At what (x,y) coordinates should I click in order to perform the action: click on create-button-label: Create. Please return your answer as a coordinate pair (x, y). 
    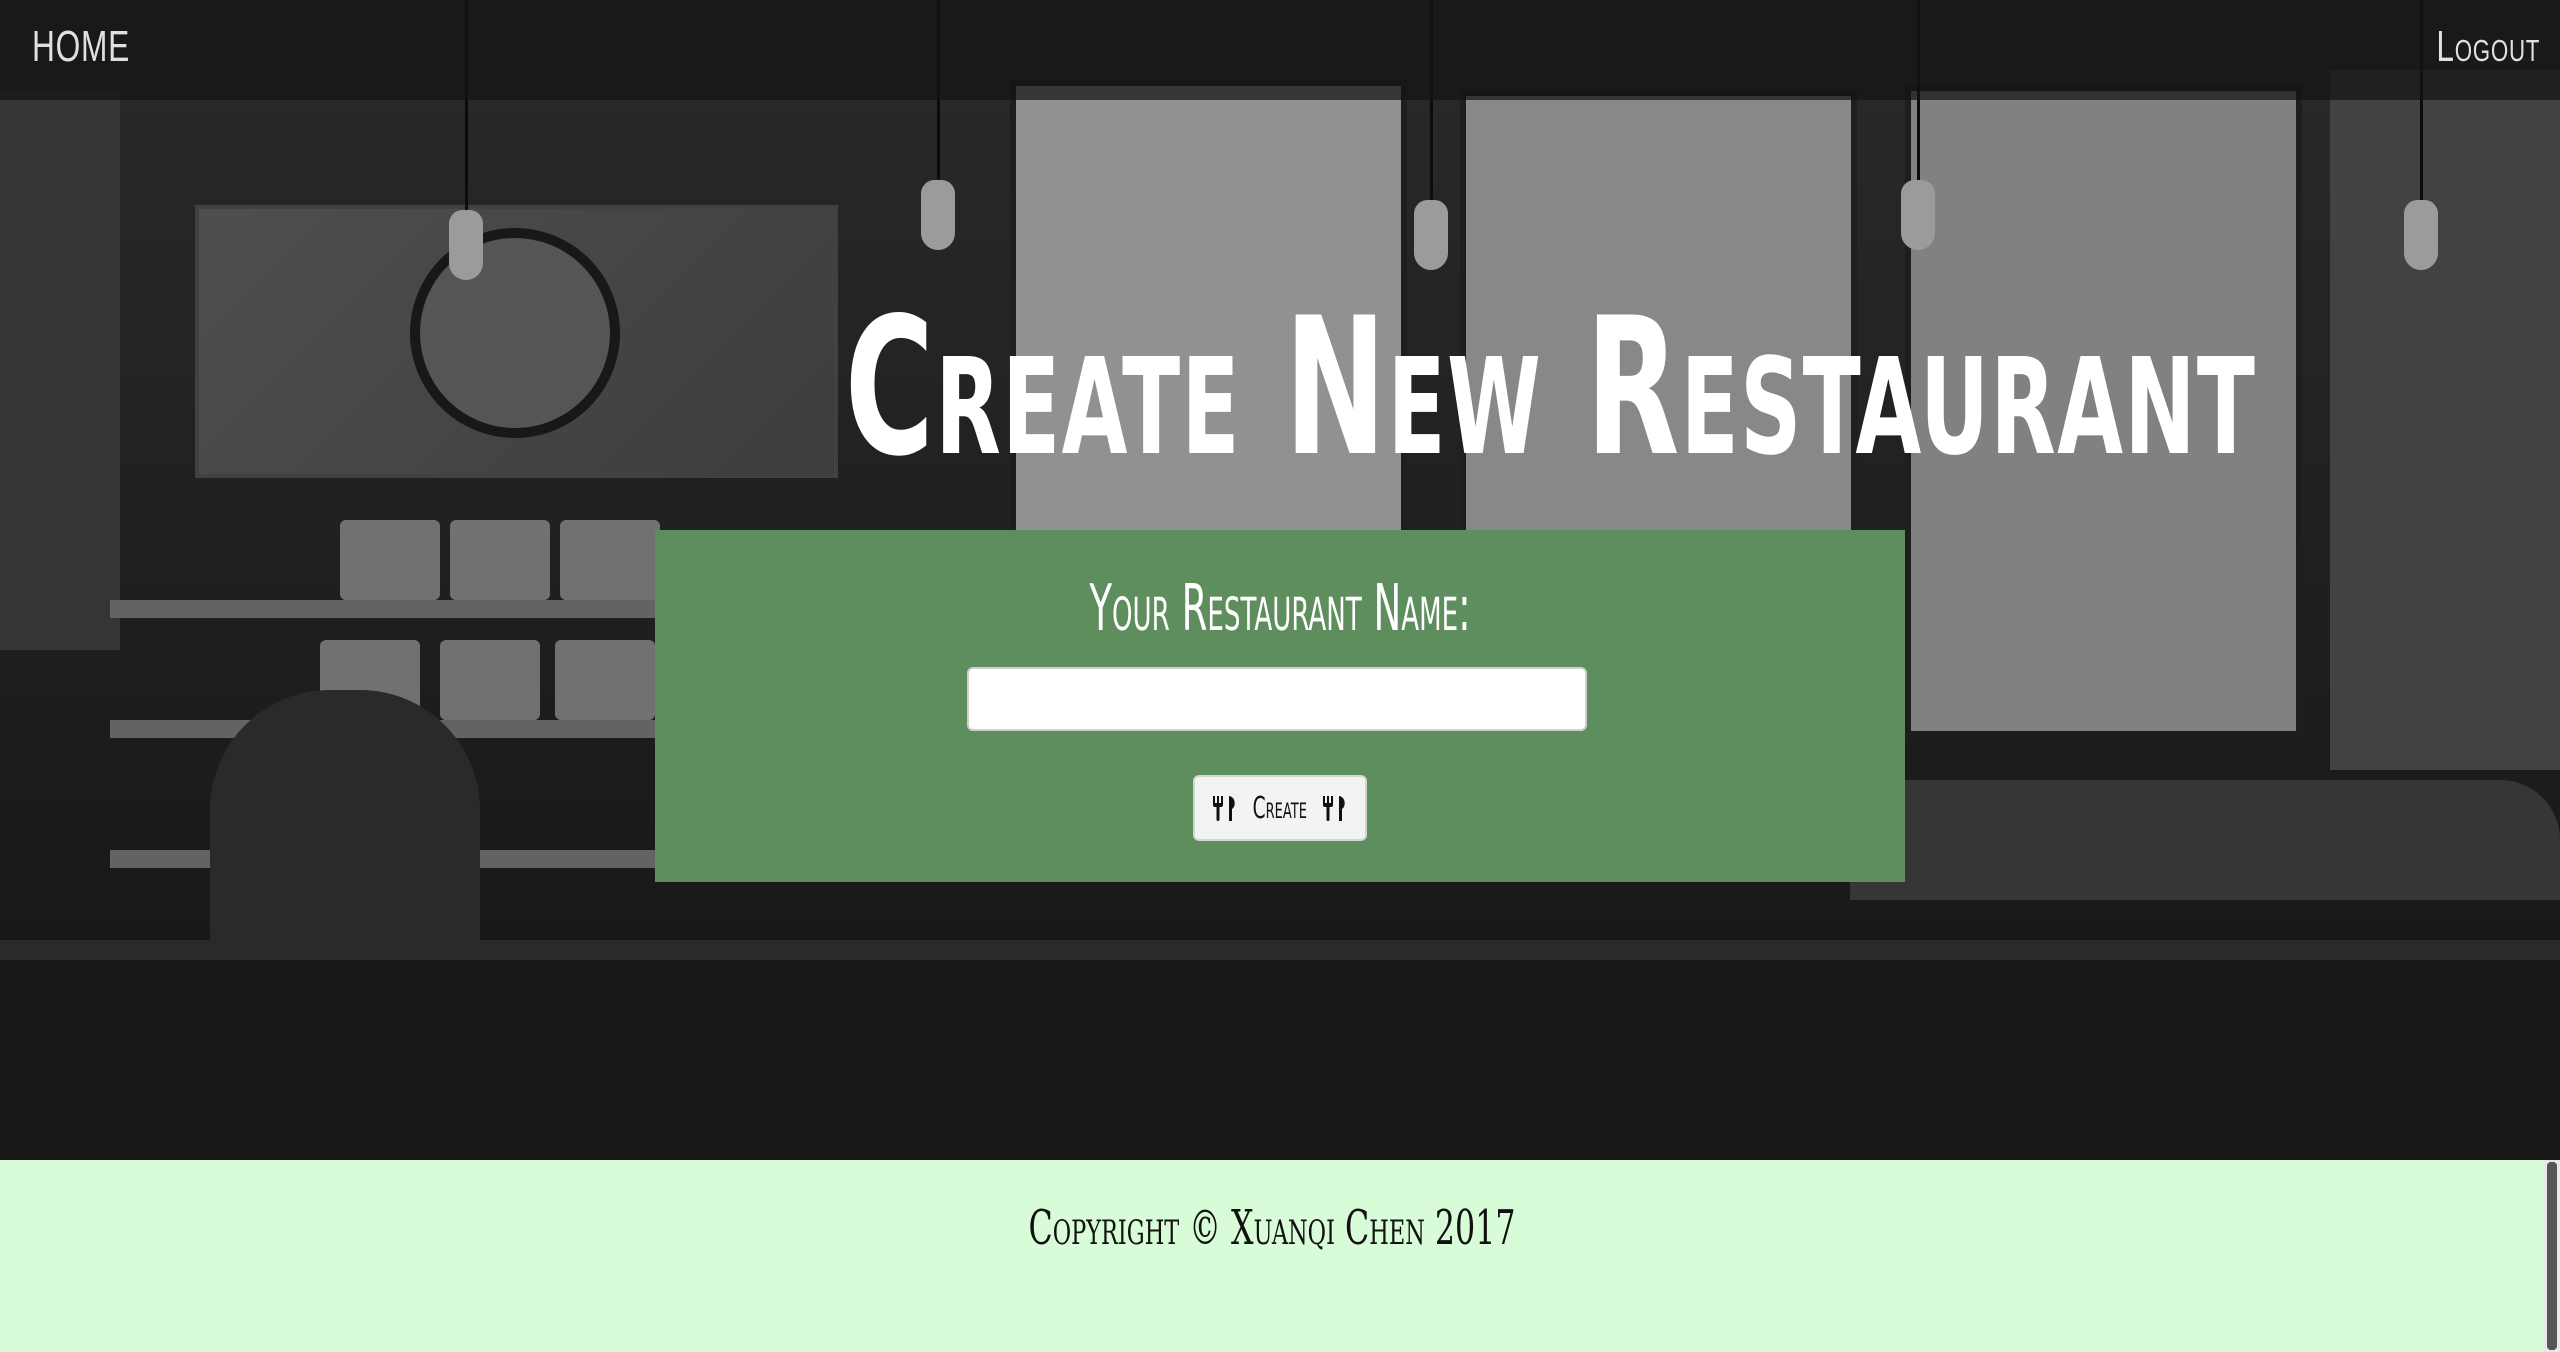
    Looking at the image, I should click on (1280, 808).